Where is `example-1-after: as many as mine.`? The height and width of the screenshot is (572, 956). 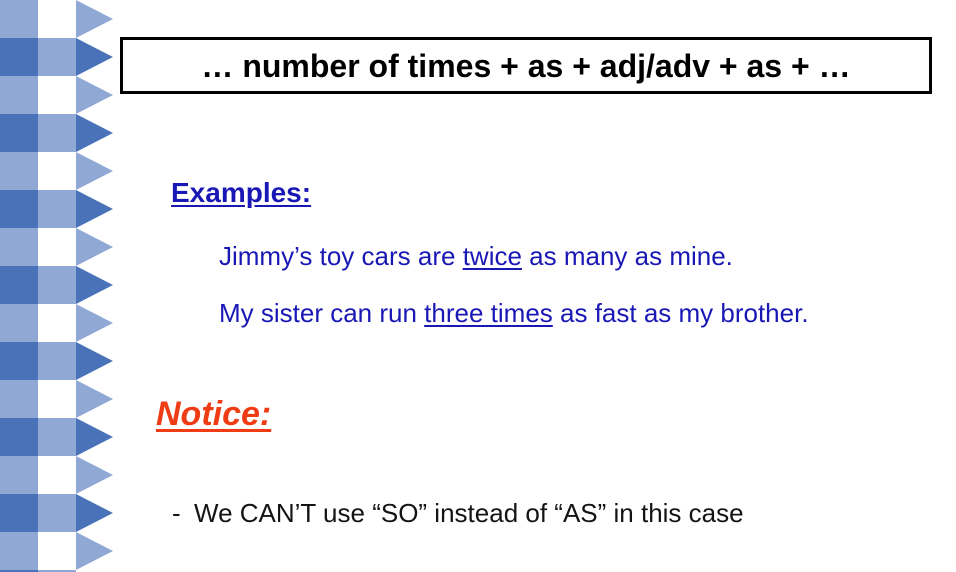
example-1-after: as many as mine. is located at coordinates (627, 256).